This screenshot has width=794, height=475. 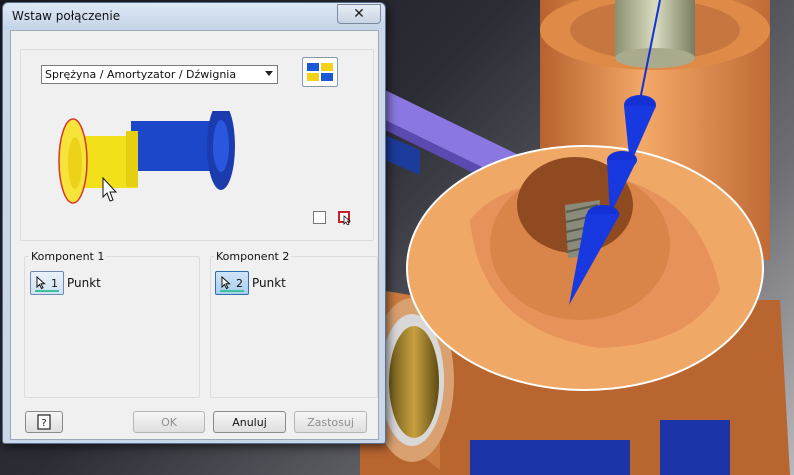 What do you see at coordinates (194, 16) in the screenshot?
I see `dialog-titlebar: Wstaw połączenie ✕` at bounding box center [194, 16].